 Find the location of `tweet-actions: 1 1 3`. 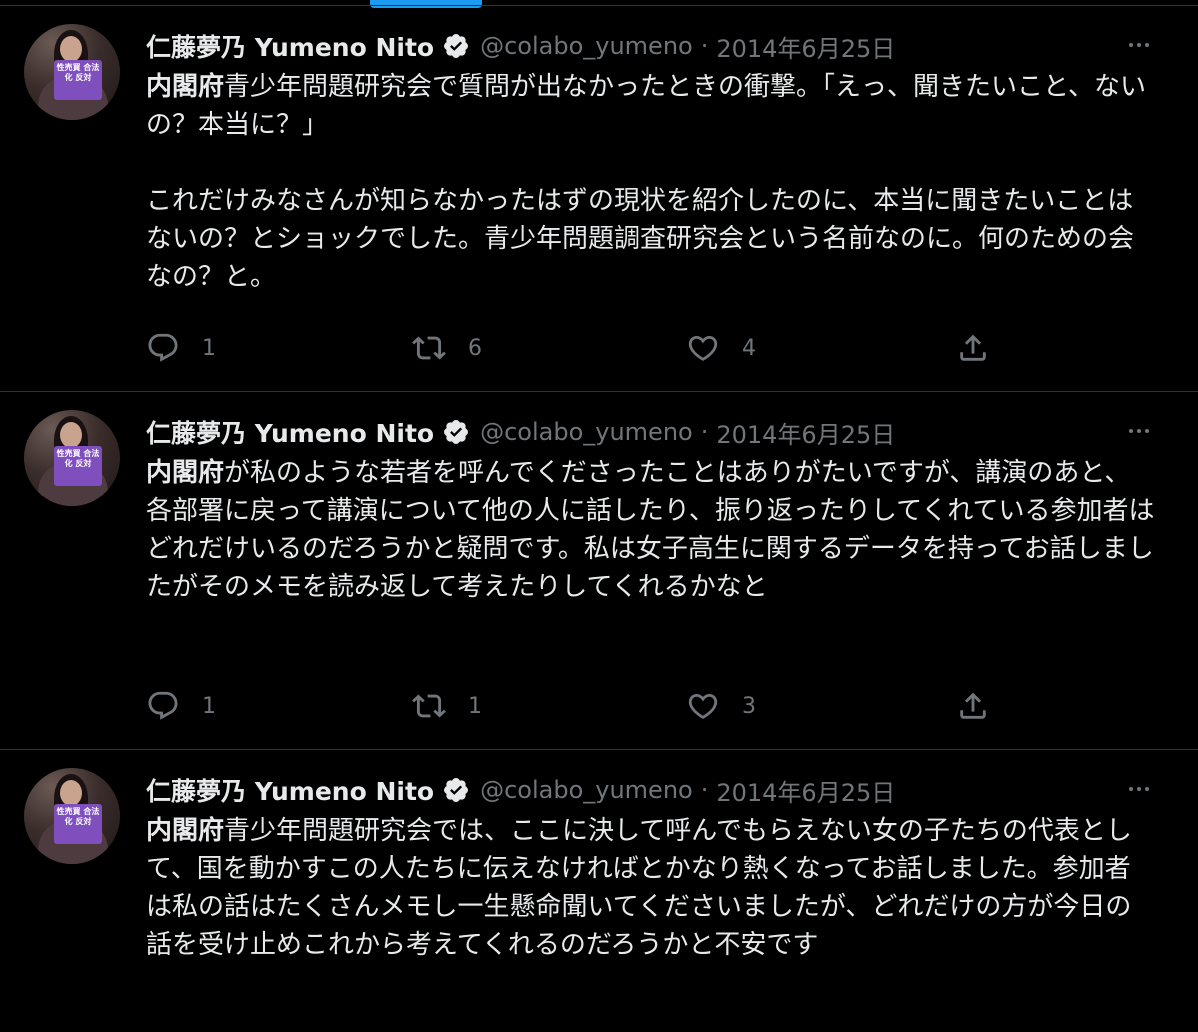

tweet-actions: 1 1 3 is located at coordinates (571, 706).